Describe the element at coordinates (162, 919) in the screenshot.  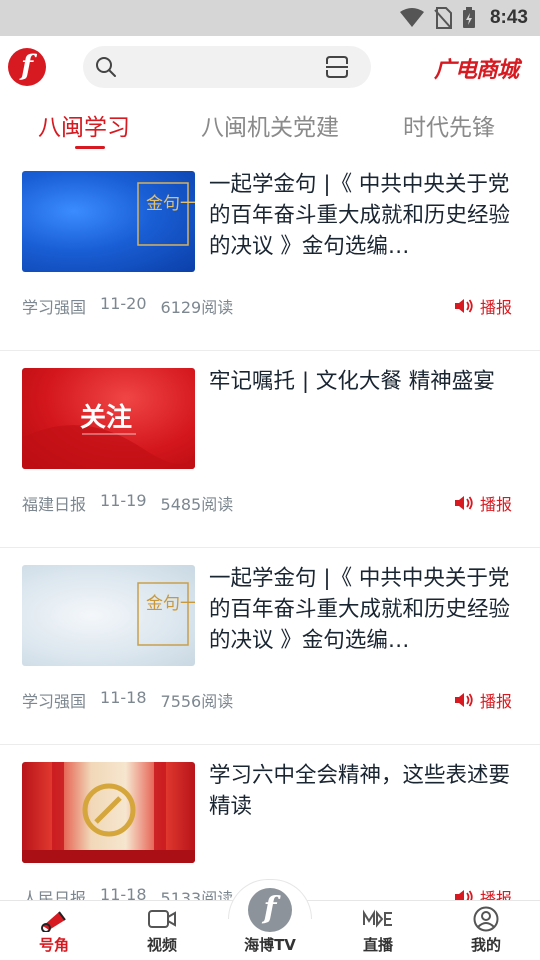
I see `video-icon` at that location.